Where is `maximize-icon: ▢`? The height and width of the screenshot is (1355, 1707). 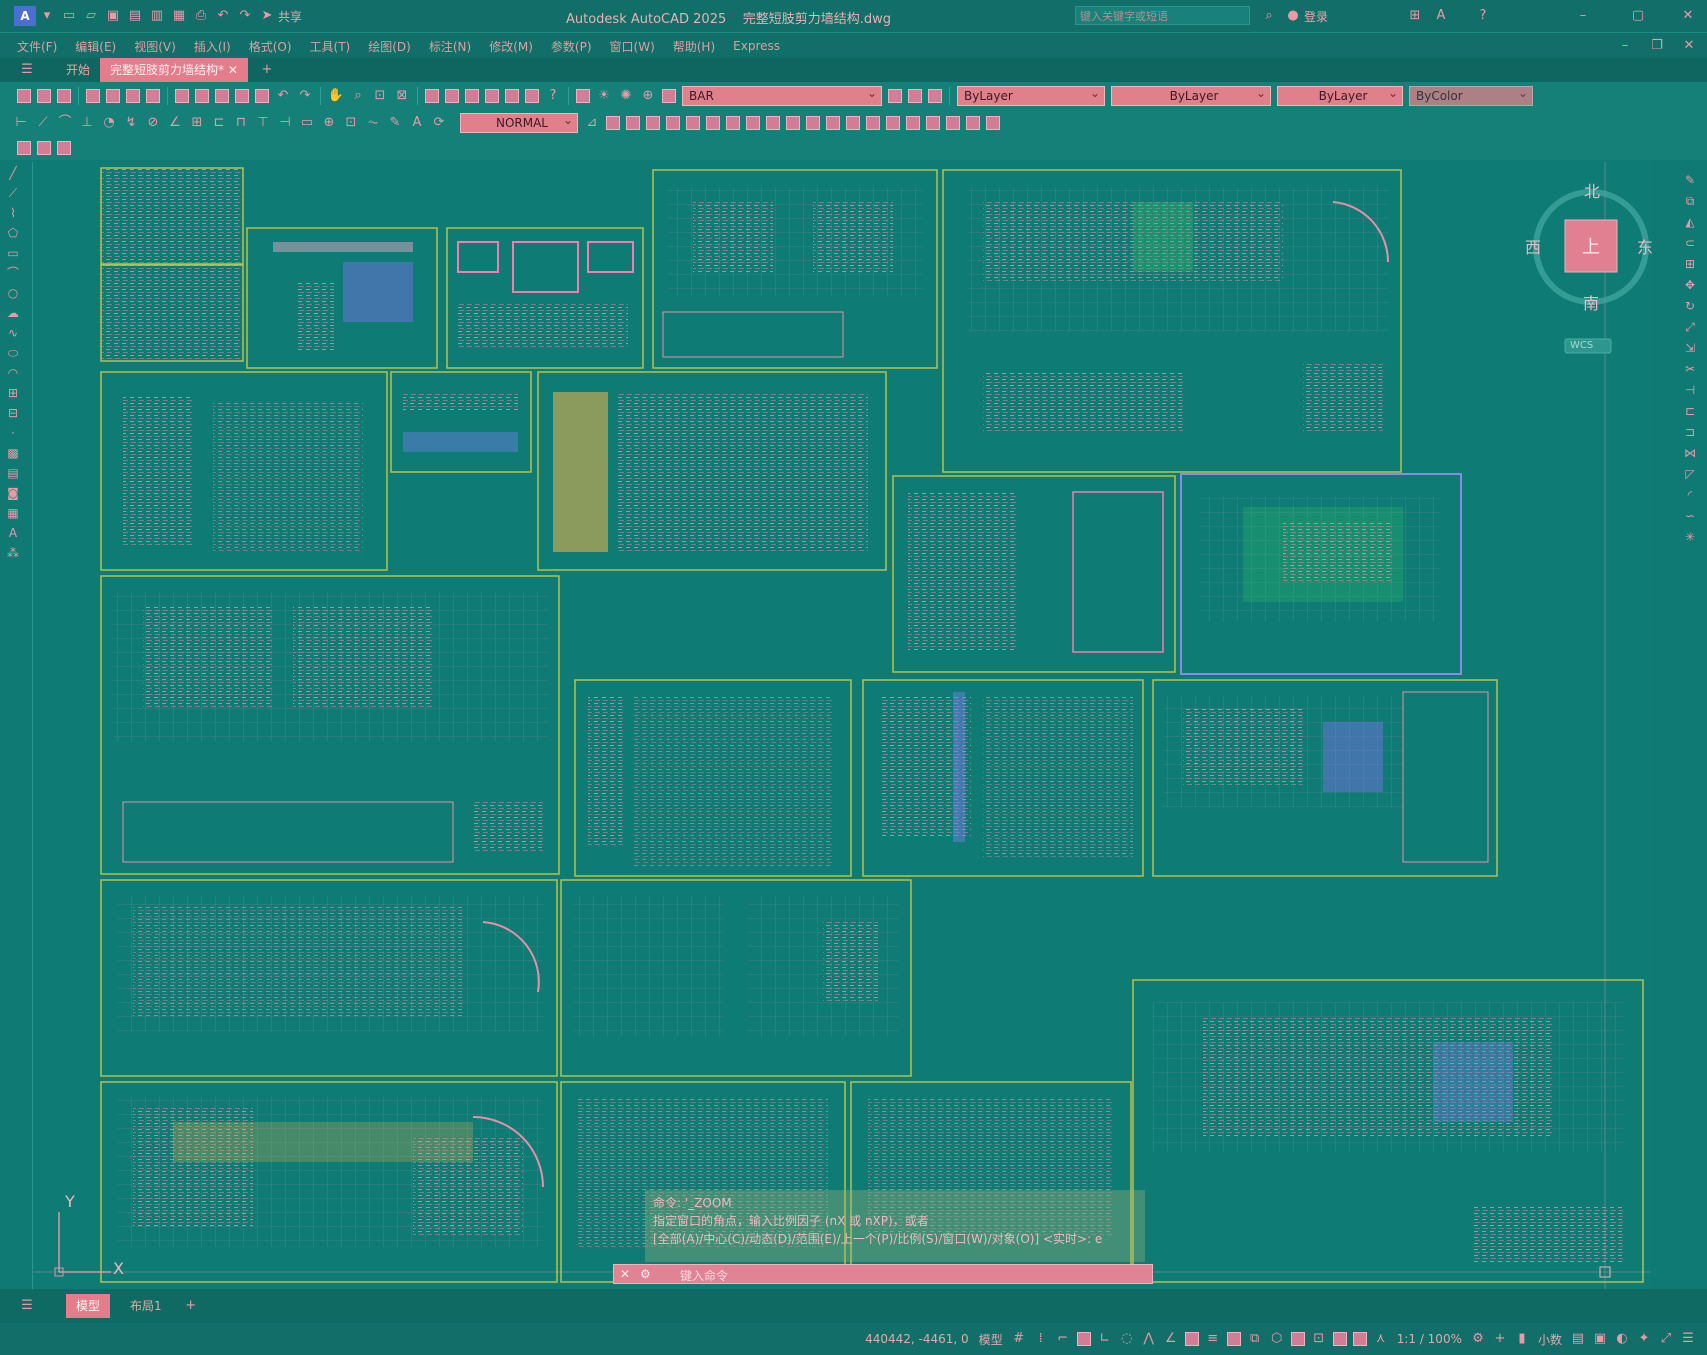 maximize-icon: ▢ is located at coordinates (1638, 16).